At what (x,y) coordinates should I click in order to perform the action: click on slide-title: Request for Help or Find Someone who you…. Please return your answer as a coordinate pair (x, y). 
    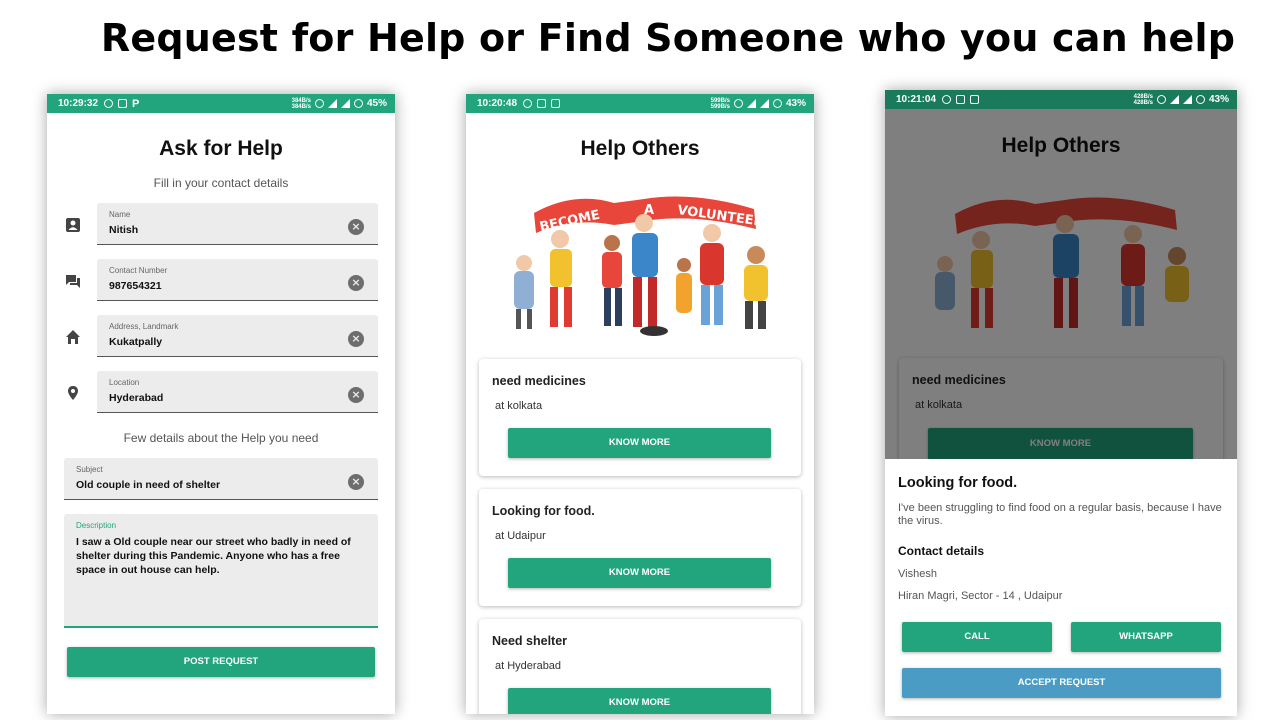
    Looking at the image, I should click on (668, 38).